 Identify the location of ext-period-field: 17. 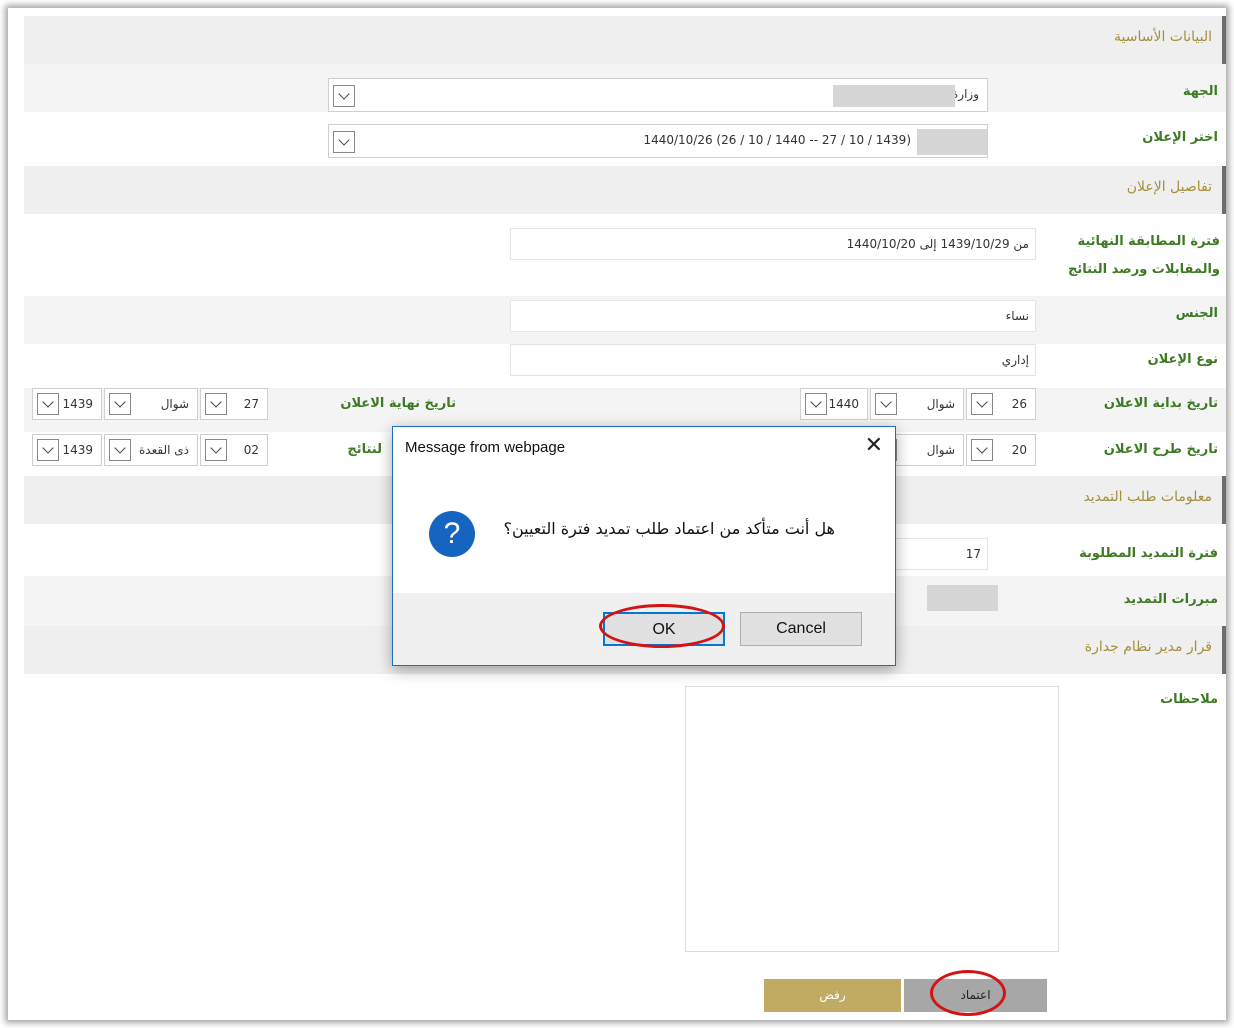
(937, 554).